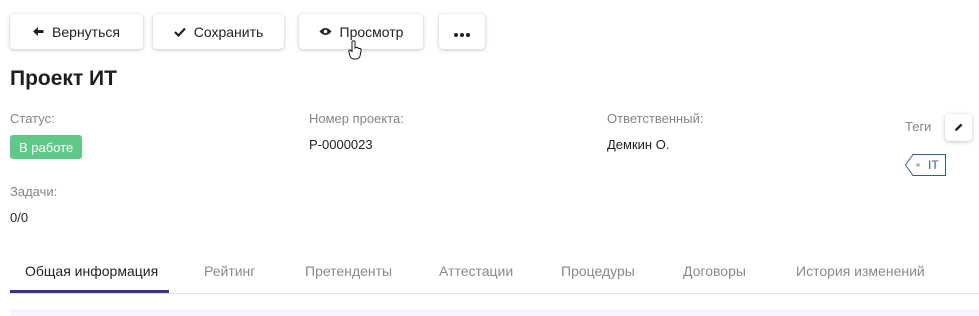  What do you see at coordinates (494, 312) in the screenshot?
I see `content-area` at bounding box center [494, 312].